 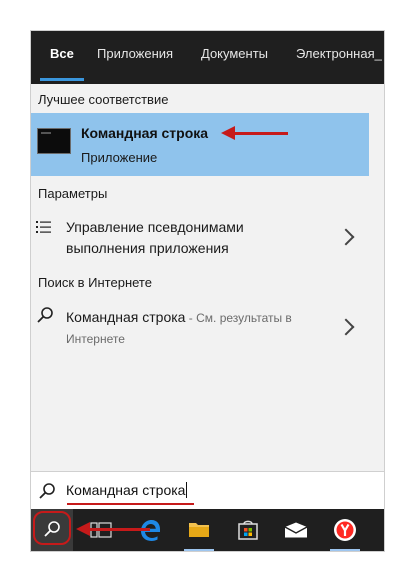 I want to click on search-input: Командная строка, so click(x=127, y=490).